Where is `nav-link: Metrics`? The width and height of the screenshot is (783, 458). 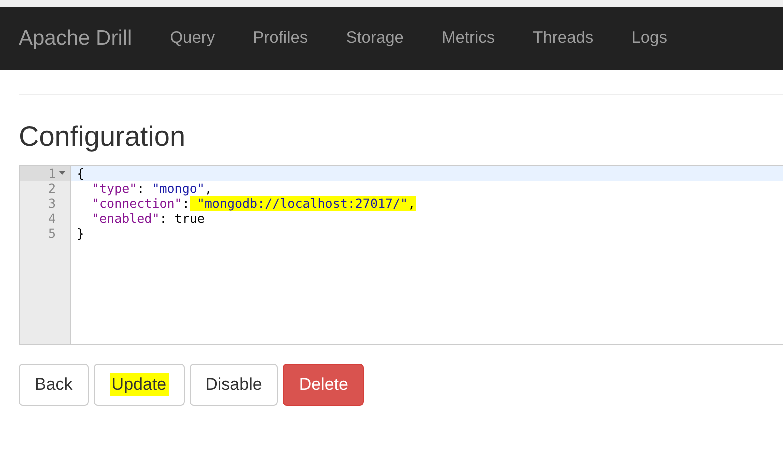 nav-link: Metrics is located at coordinates (469, 38).